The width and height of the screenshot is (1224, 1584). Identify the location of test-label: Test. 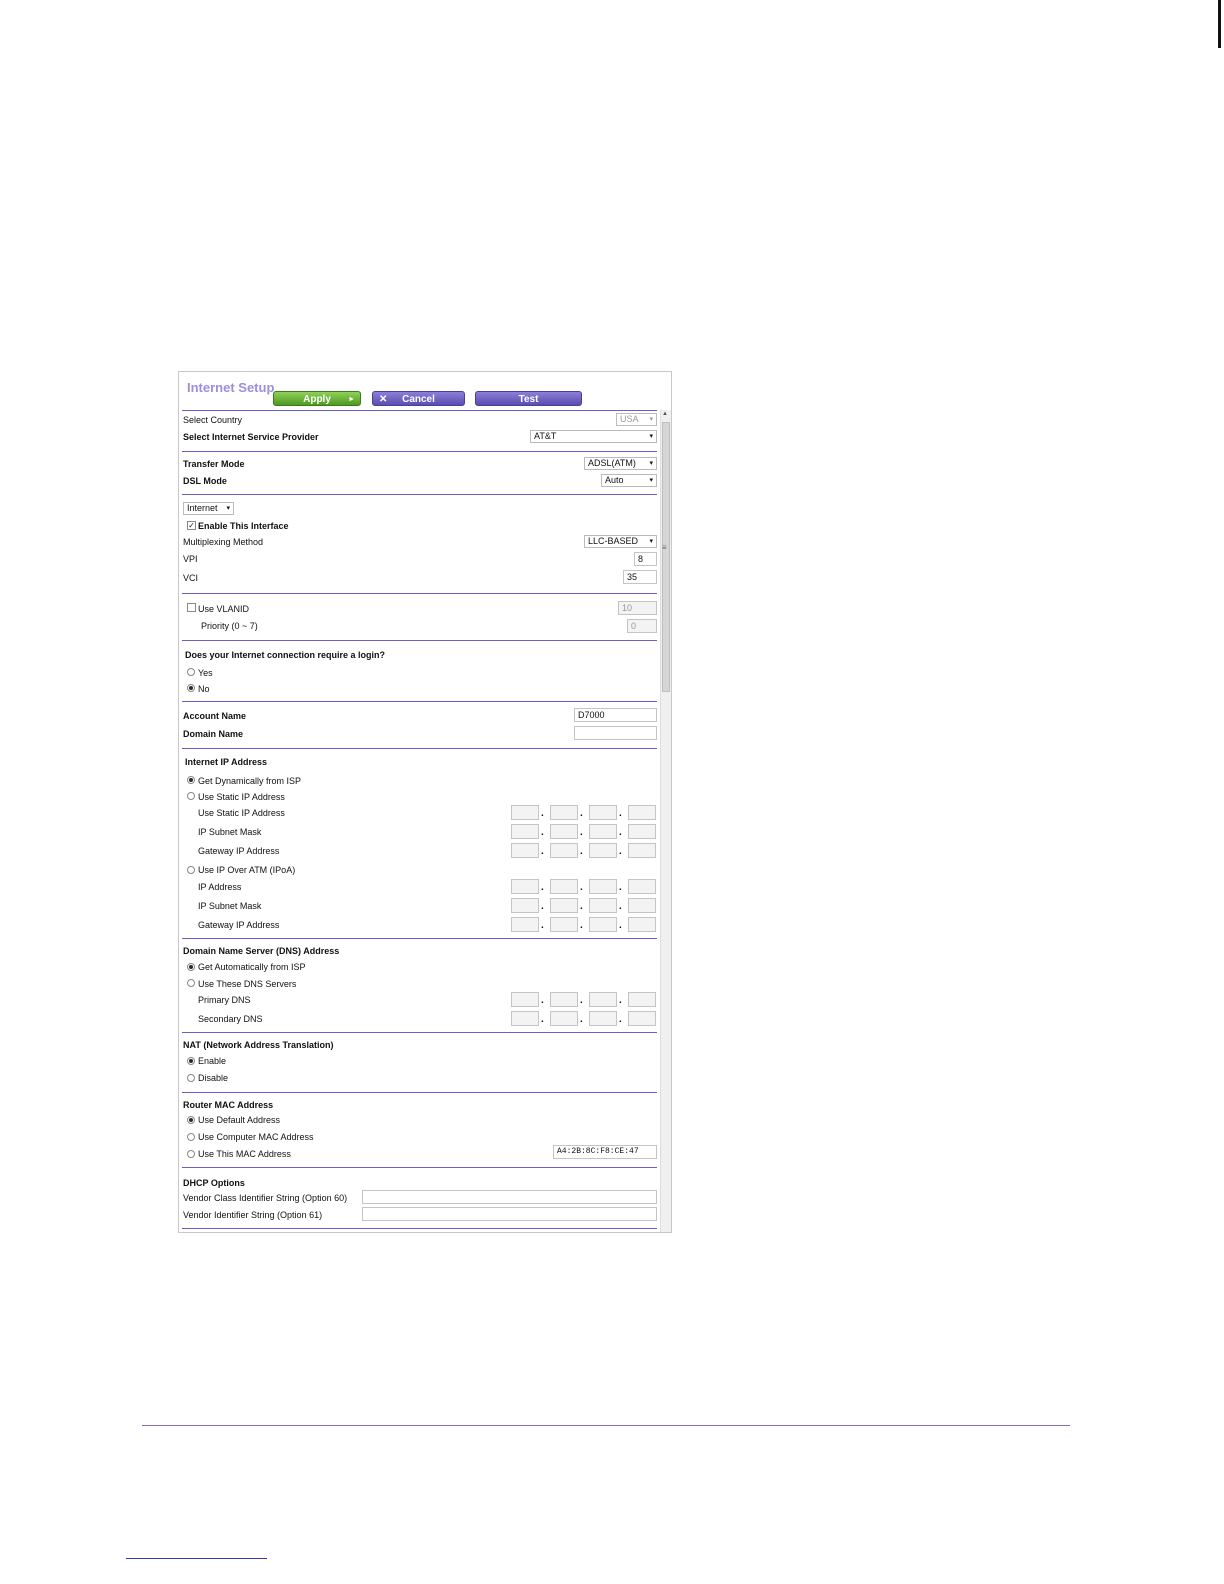
(528, 399).